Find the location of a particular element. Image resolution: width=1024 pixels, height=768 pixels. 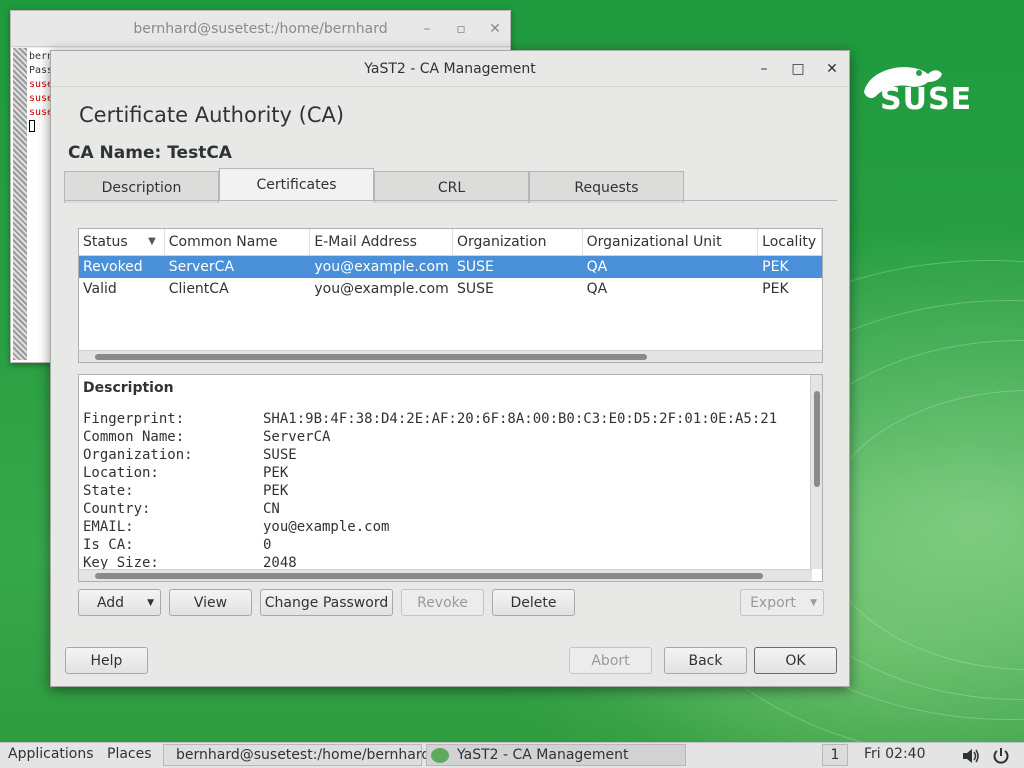

workspace-indicator: 1 is located at coordinates (835, 755).